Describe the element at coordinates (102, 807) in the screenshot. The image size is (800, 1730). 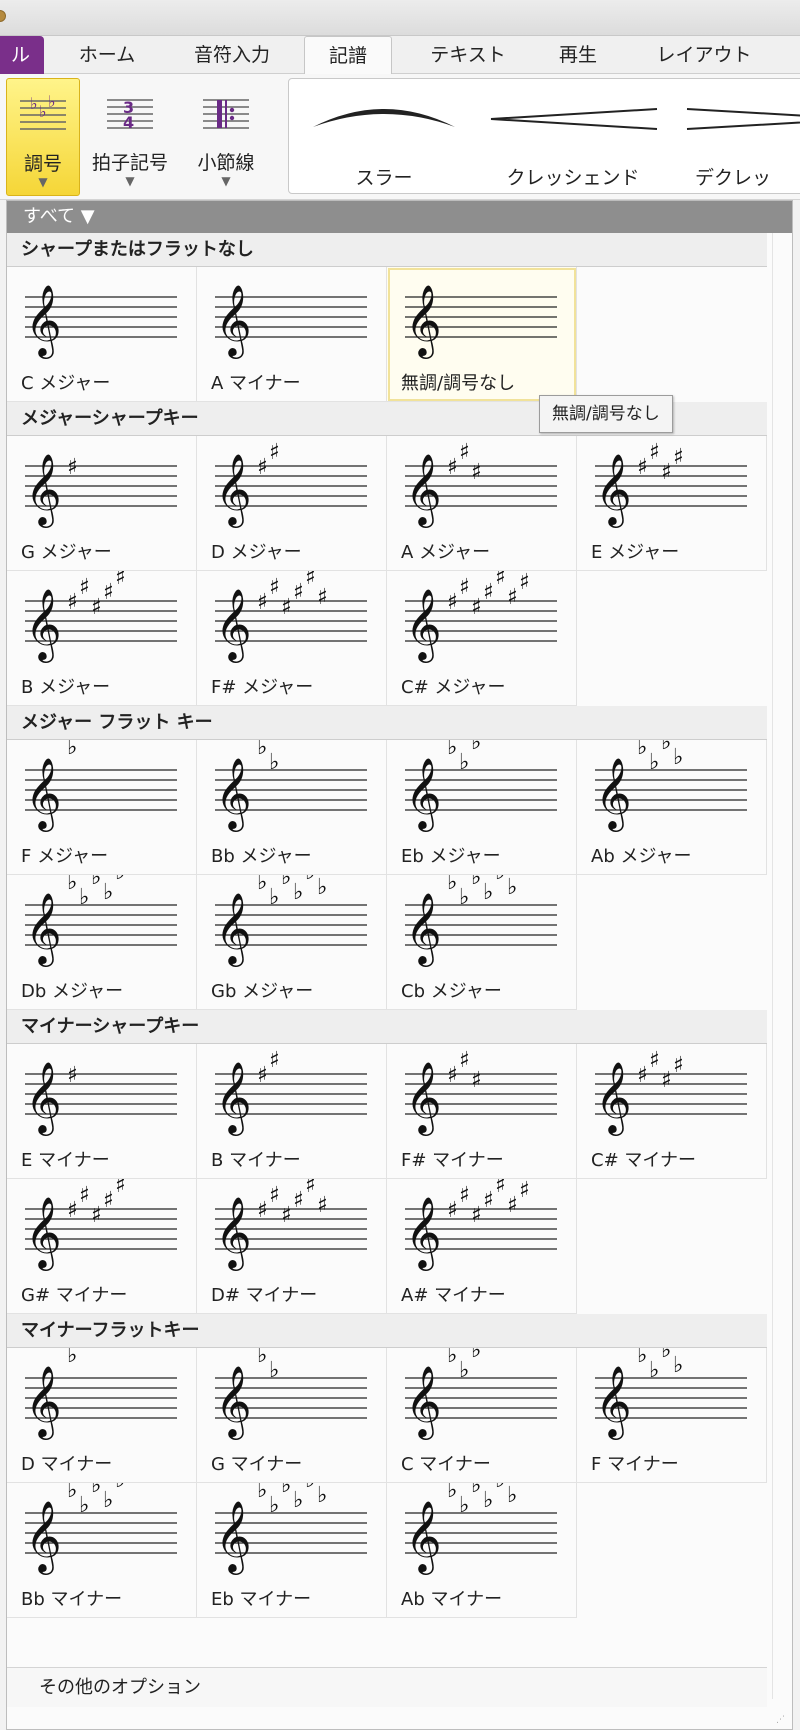
I see `key-signature-item: 𝄞 ♭ F メジャー` at that location.